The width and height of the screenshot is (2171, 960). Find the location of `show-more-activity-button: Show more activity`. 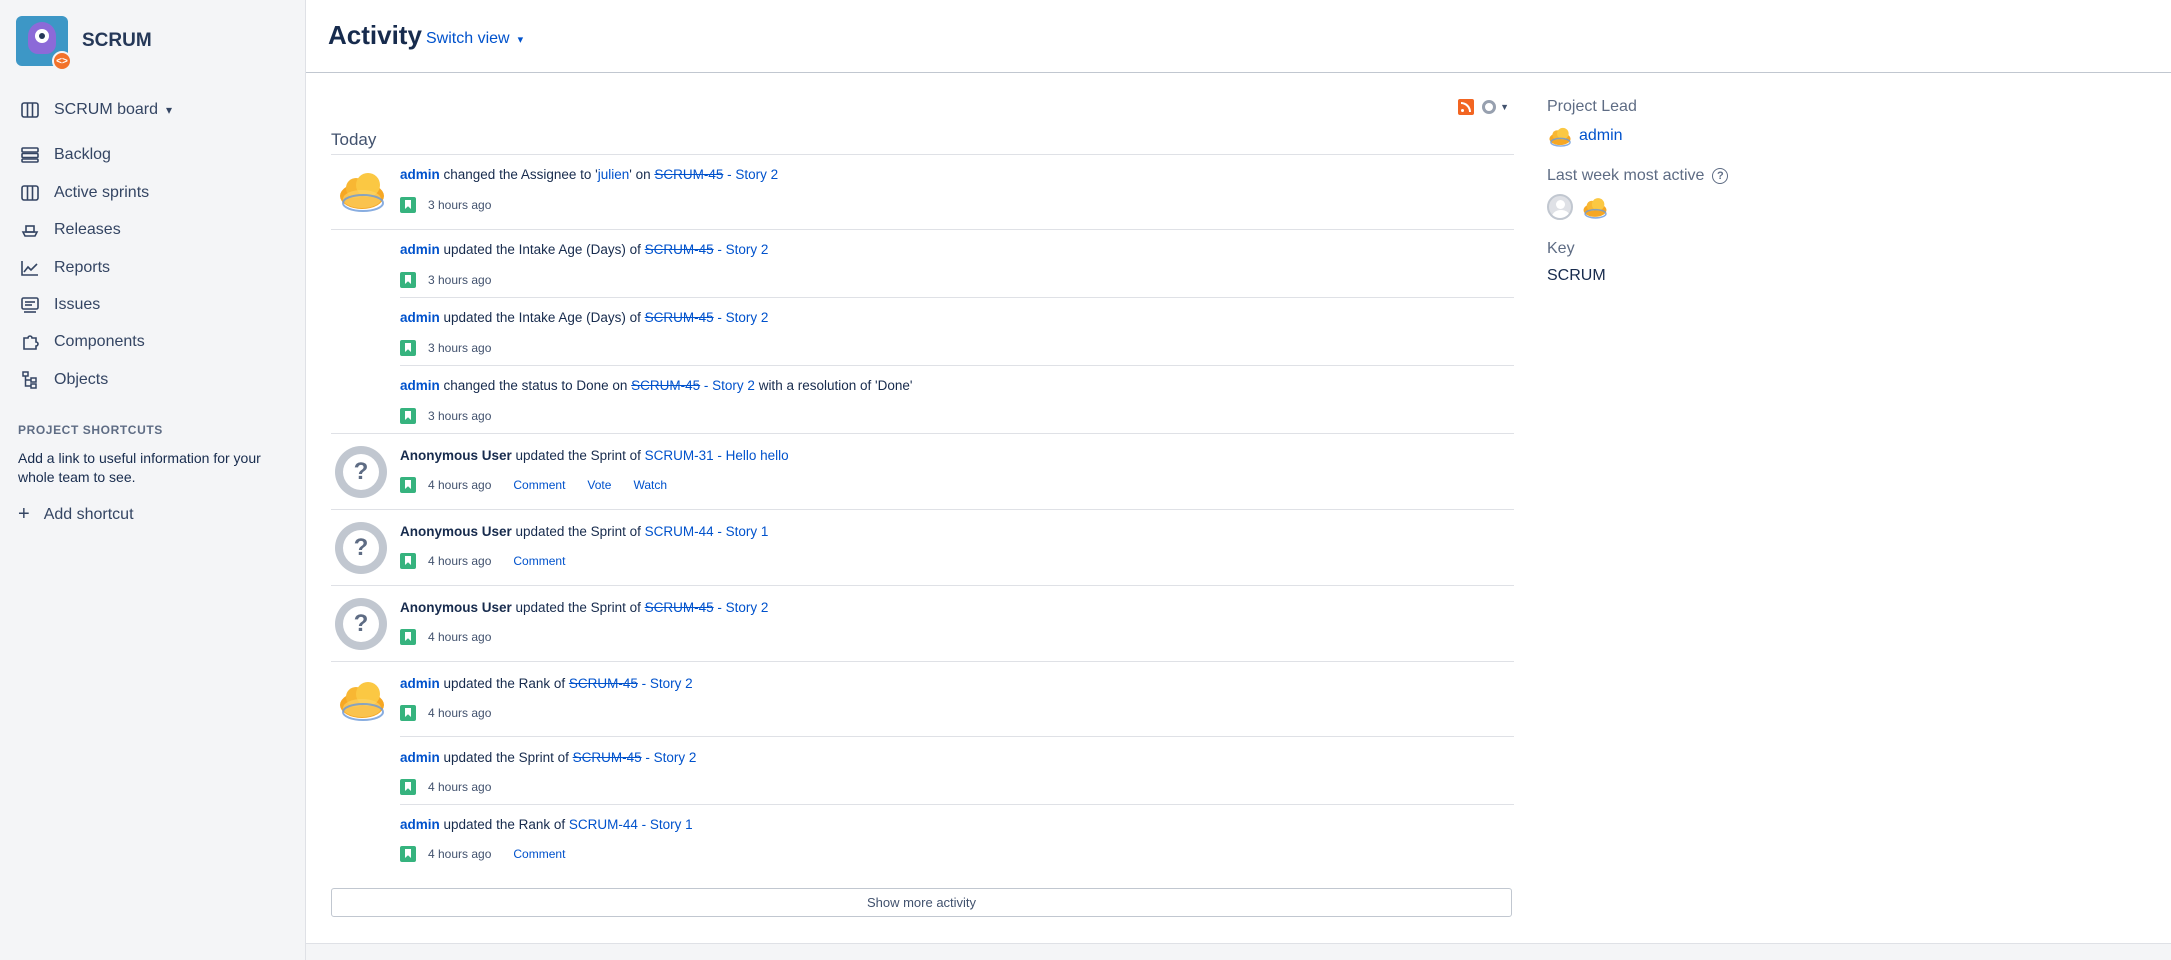

show-more-activity-button: Show more activity is located at coordinates (921, 902).